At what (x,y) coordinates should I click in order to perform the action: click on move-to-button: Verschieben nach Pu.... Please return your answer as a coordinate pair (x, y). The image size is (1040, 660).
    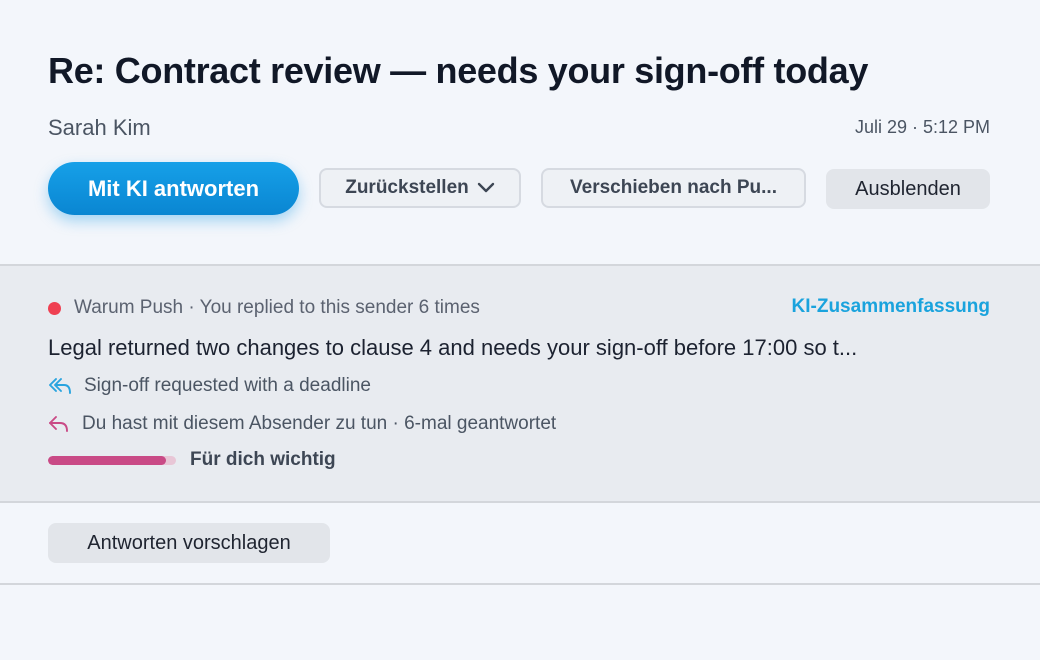
    Looking at the image, I should click on (673, 188).